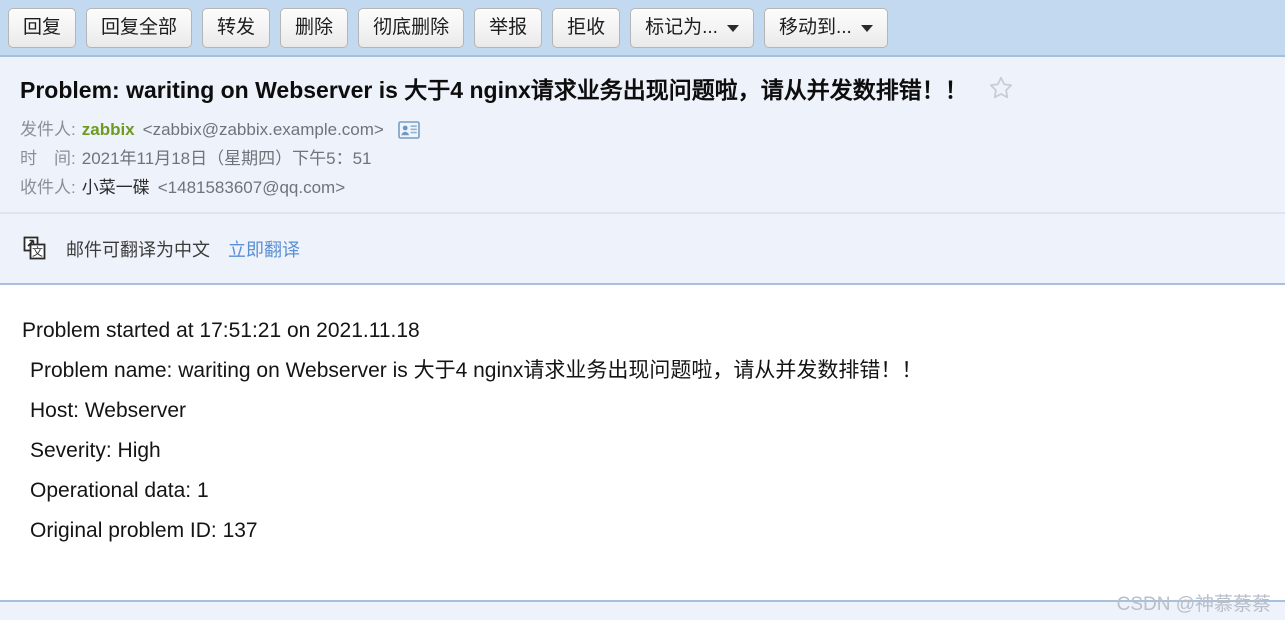  I want to click on reject-button-label: 拒收, so click(586, 27).